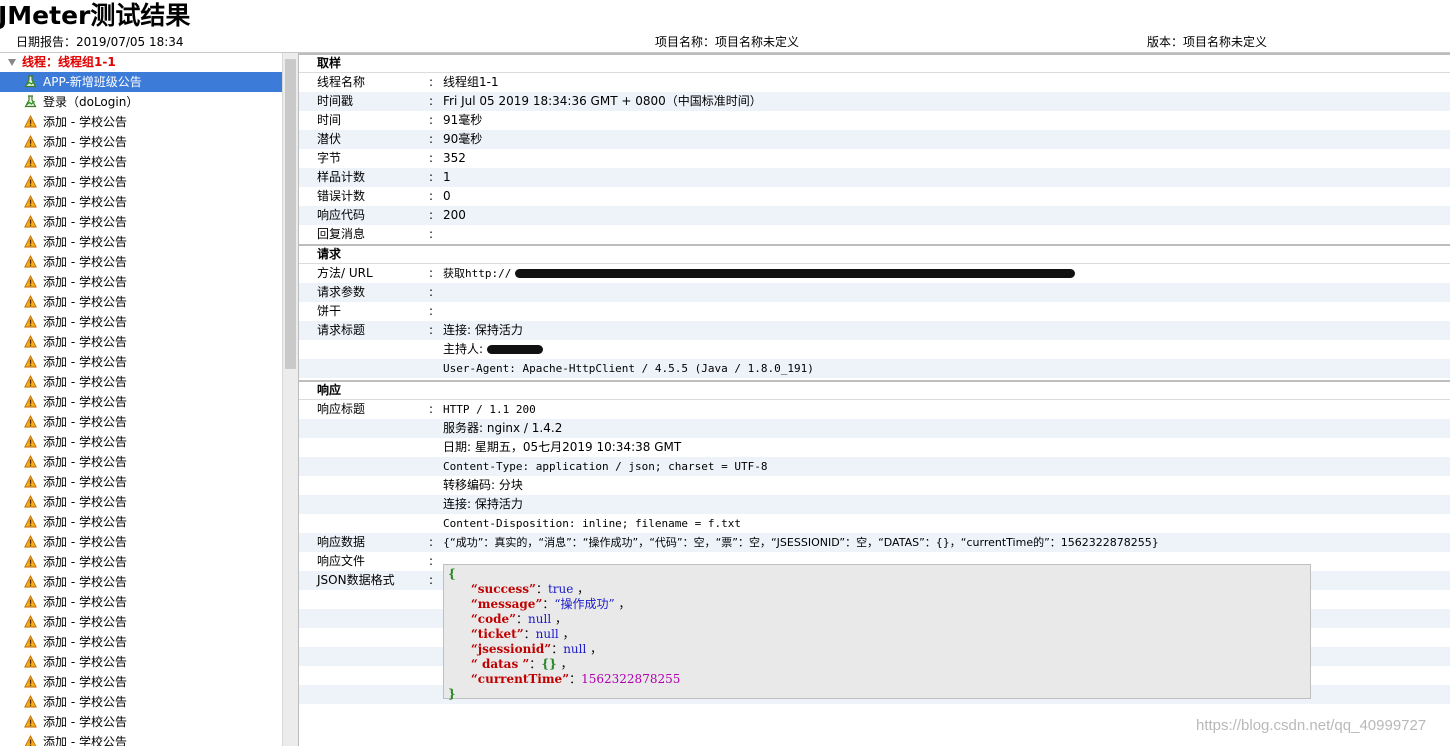  I want to click on sample-key: 时间, so click(329, 120).